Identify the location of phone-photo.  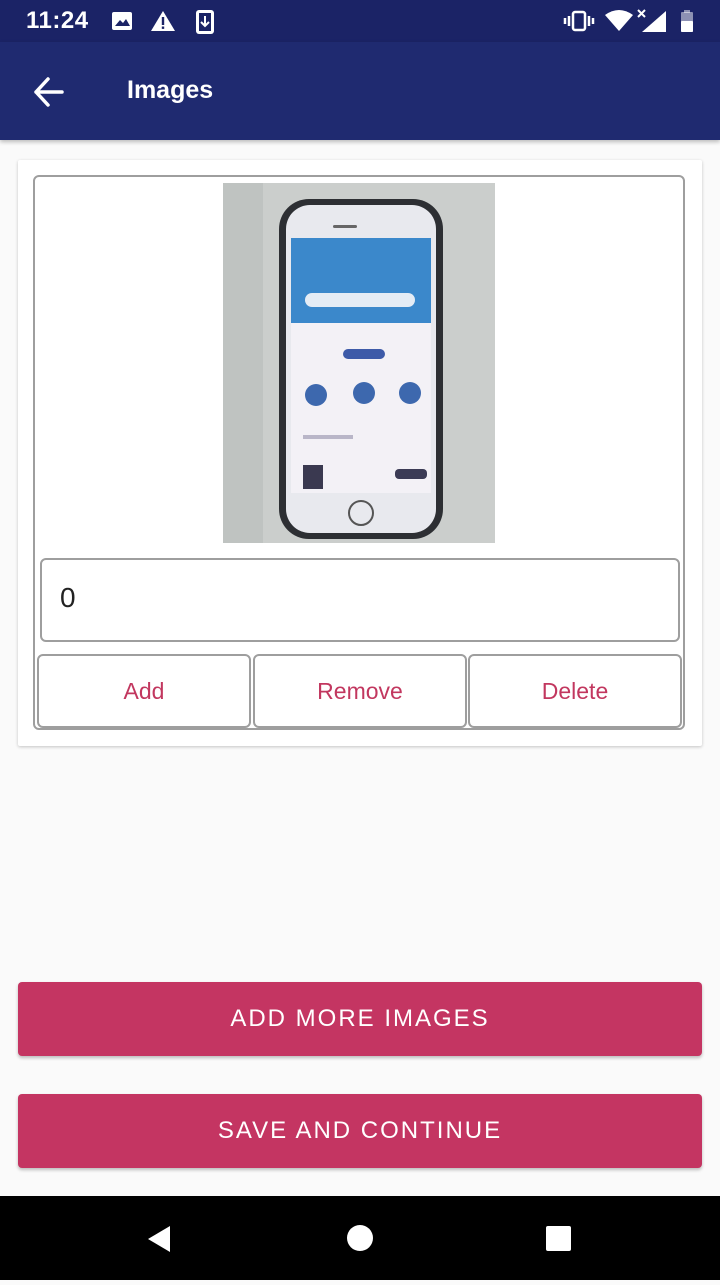
(359, 363).